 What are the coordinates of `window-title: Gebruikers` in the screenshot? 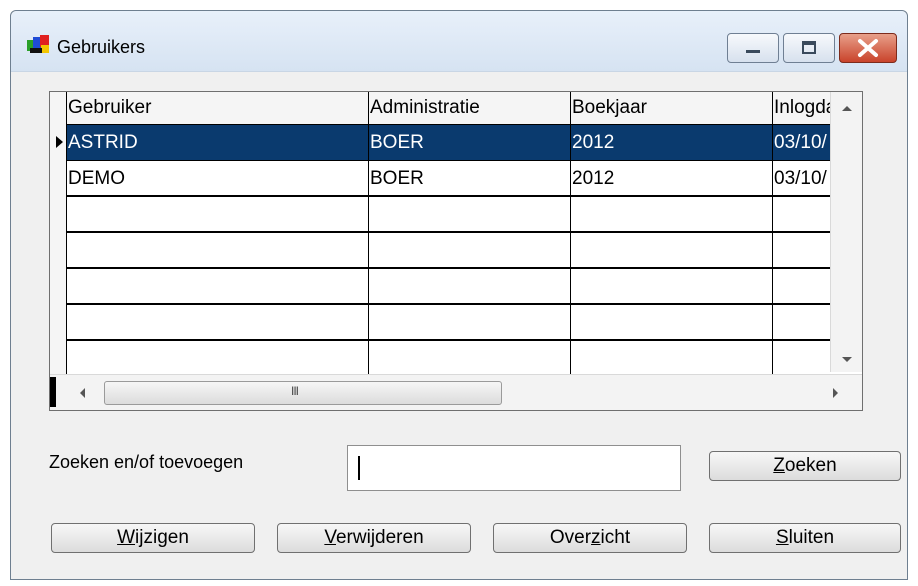 It's located at (101, 47).